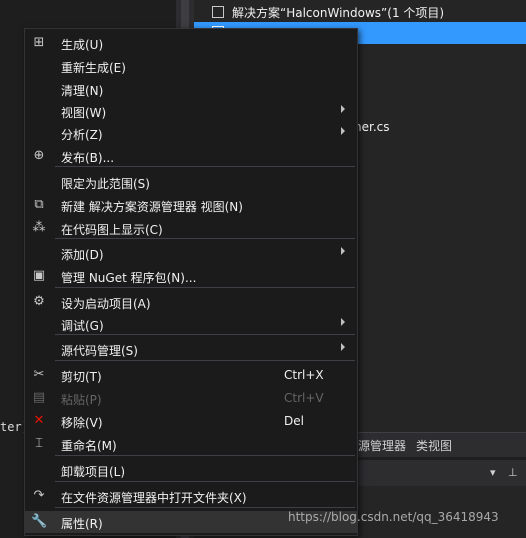 The image size is (526, 538). I want to click on menu-item-9: 添加(D), so click(191, 253).